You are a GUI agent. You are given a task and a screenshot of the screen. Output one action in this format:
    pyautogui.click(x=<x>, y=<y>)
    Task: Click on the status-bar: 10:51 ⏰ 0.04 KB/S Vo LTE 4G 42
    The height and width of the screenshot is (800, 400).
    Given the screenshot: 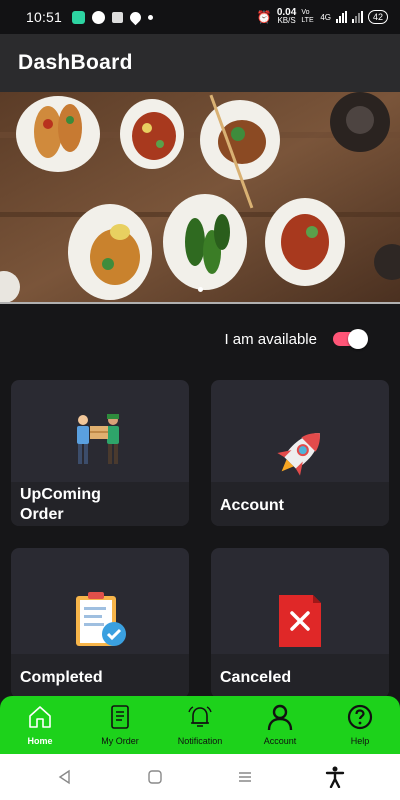 What is the action you would take?
    pyautogui.click(x=200, y=17)
    